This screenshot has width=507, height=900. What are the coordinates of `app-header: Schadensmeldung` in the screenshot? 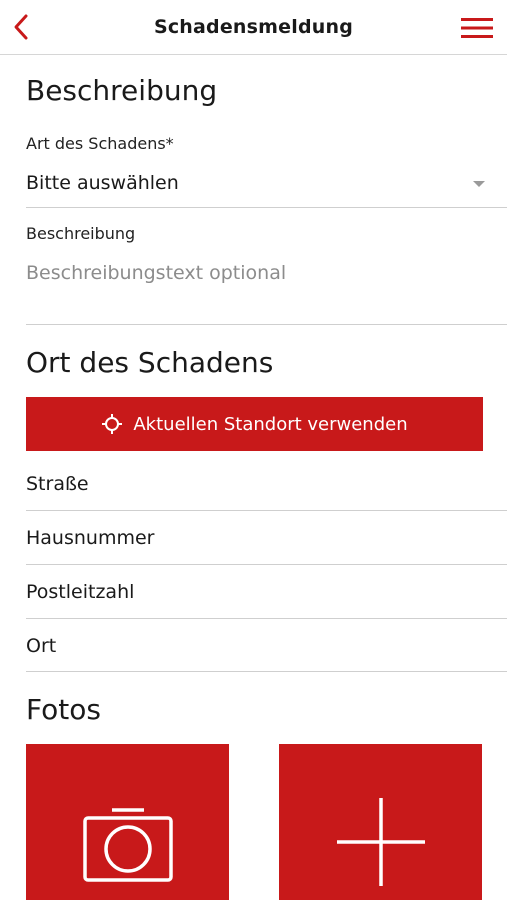 It's located at (253, 27).